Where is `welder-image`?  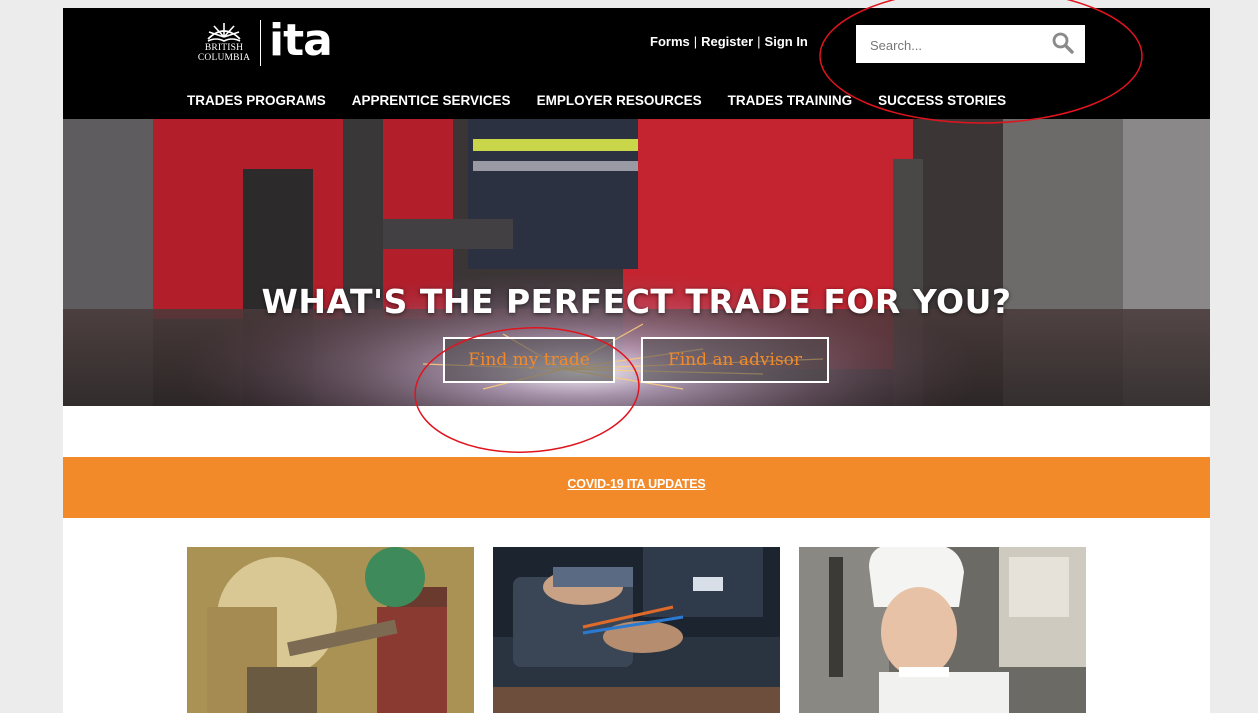
welder-image is located at coordinates (330, 630).